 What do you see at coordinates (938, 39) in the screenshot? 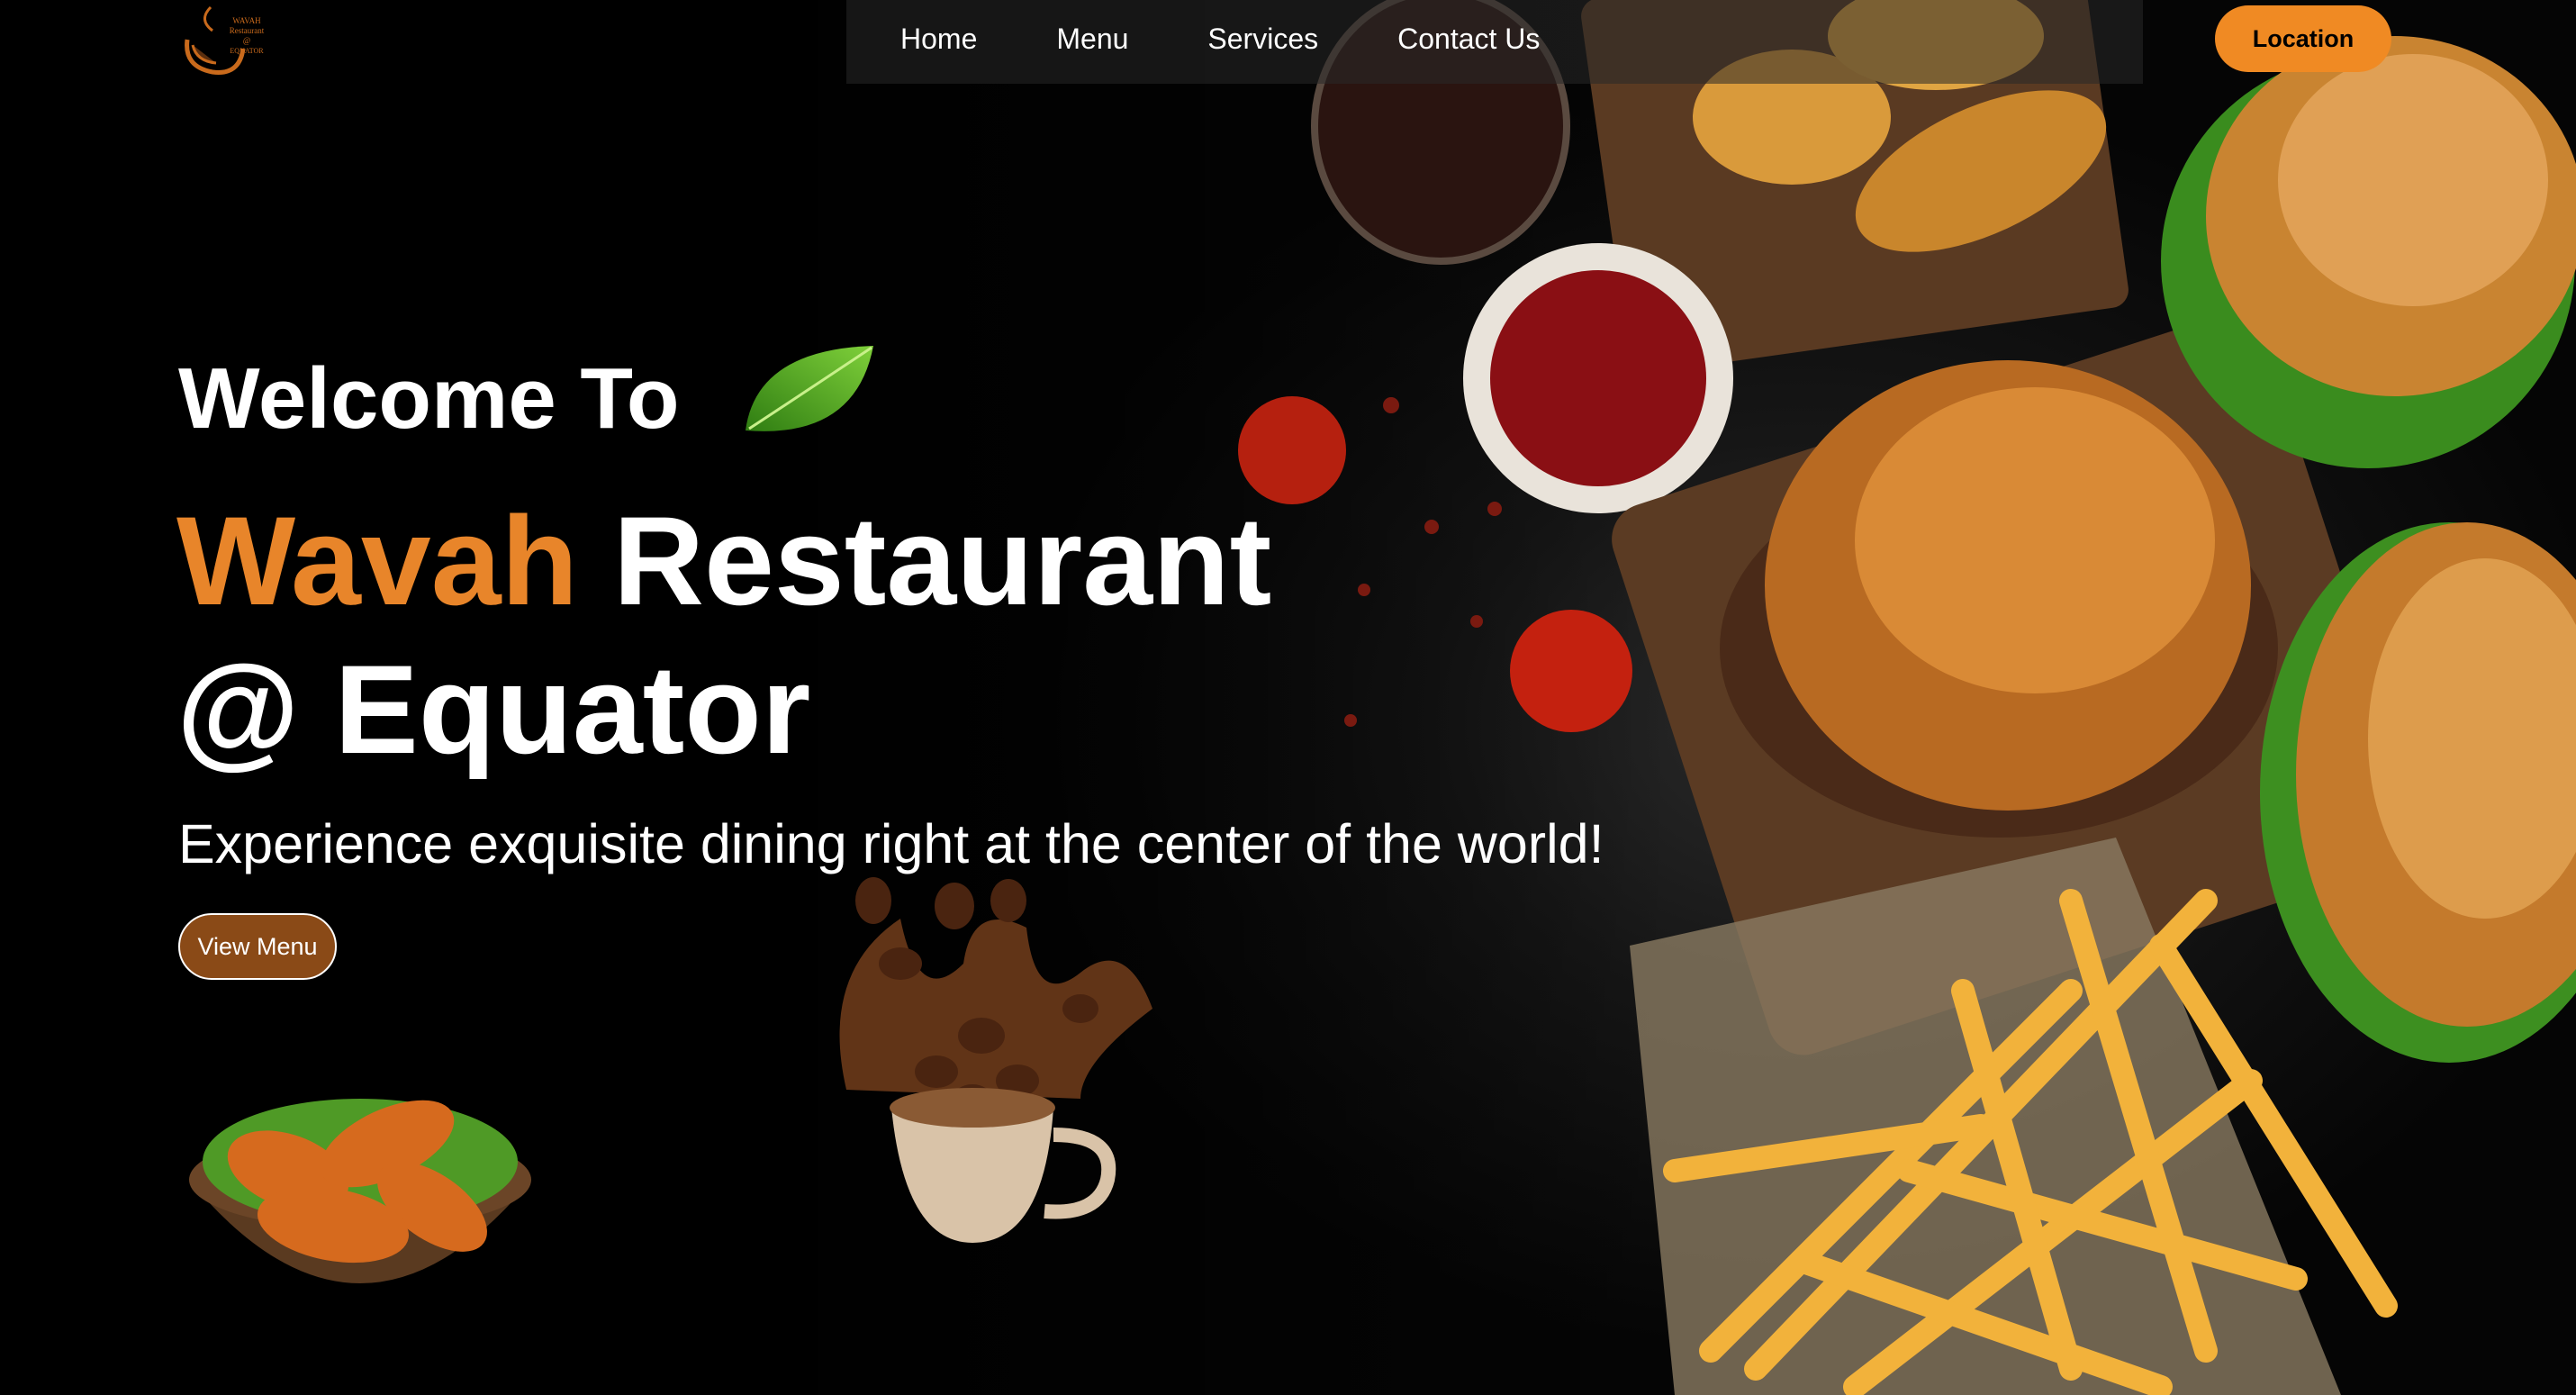
I see `nav-home-link: Home` at bounding box center [938, 39].